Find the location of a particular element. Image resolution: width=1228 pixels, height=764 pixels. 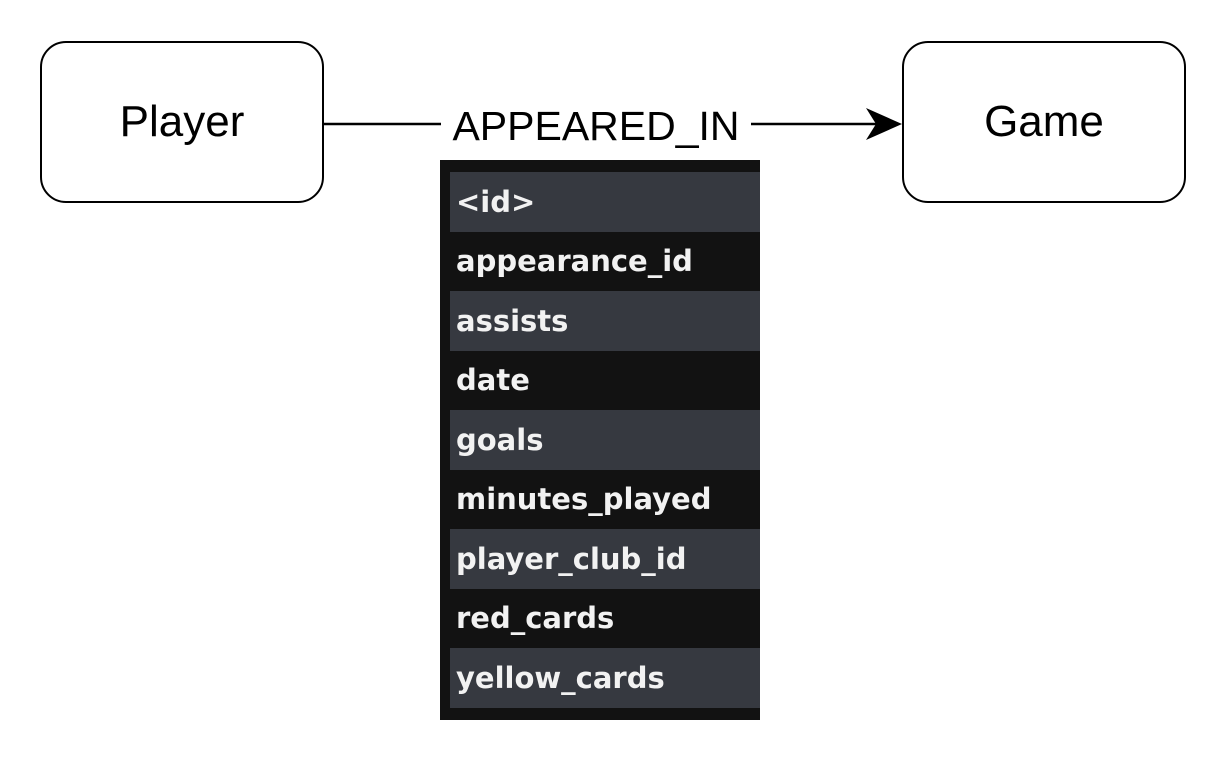

property-row: minutes_played is located at coordinates (584, 499).